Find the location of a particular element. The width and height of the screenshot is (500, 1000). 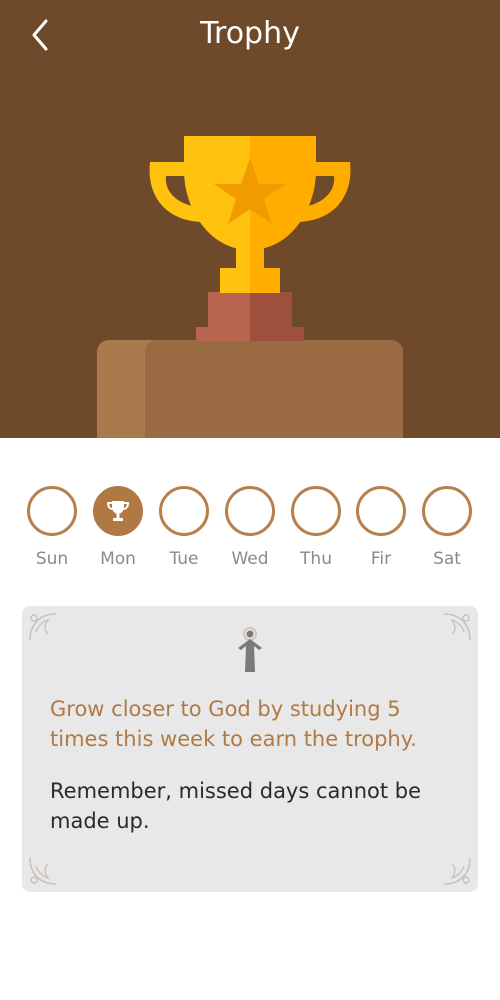

day-wed: Wed is located at coordinates (250, 528).